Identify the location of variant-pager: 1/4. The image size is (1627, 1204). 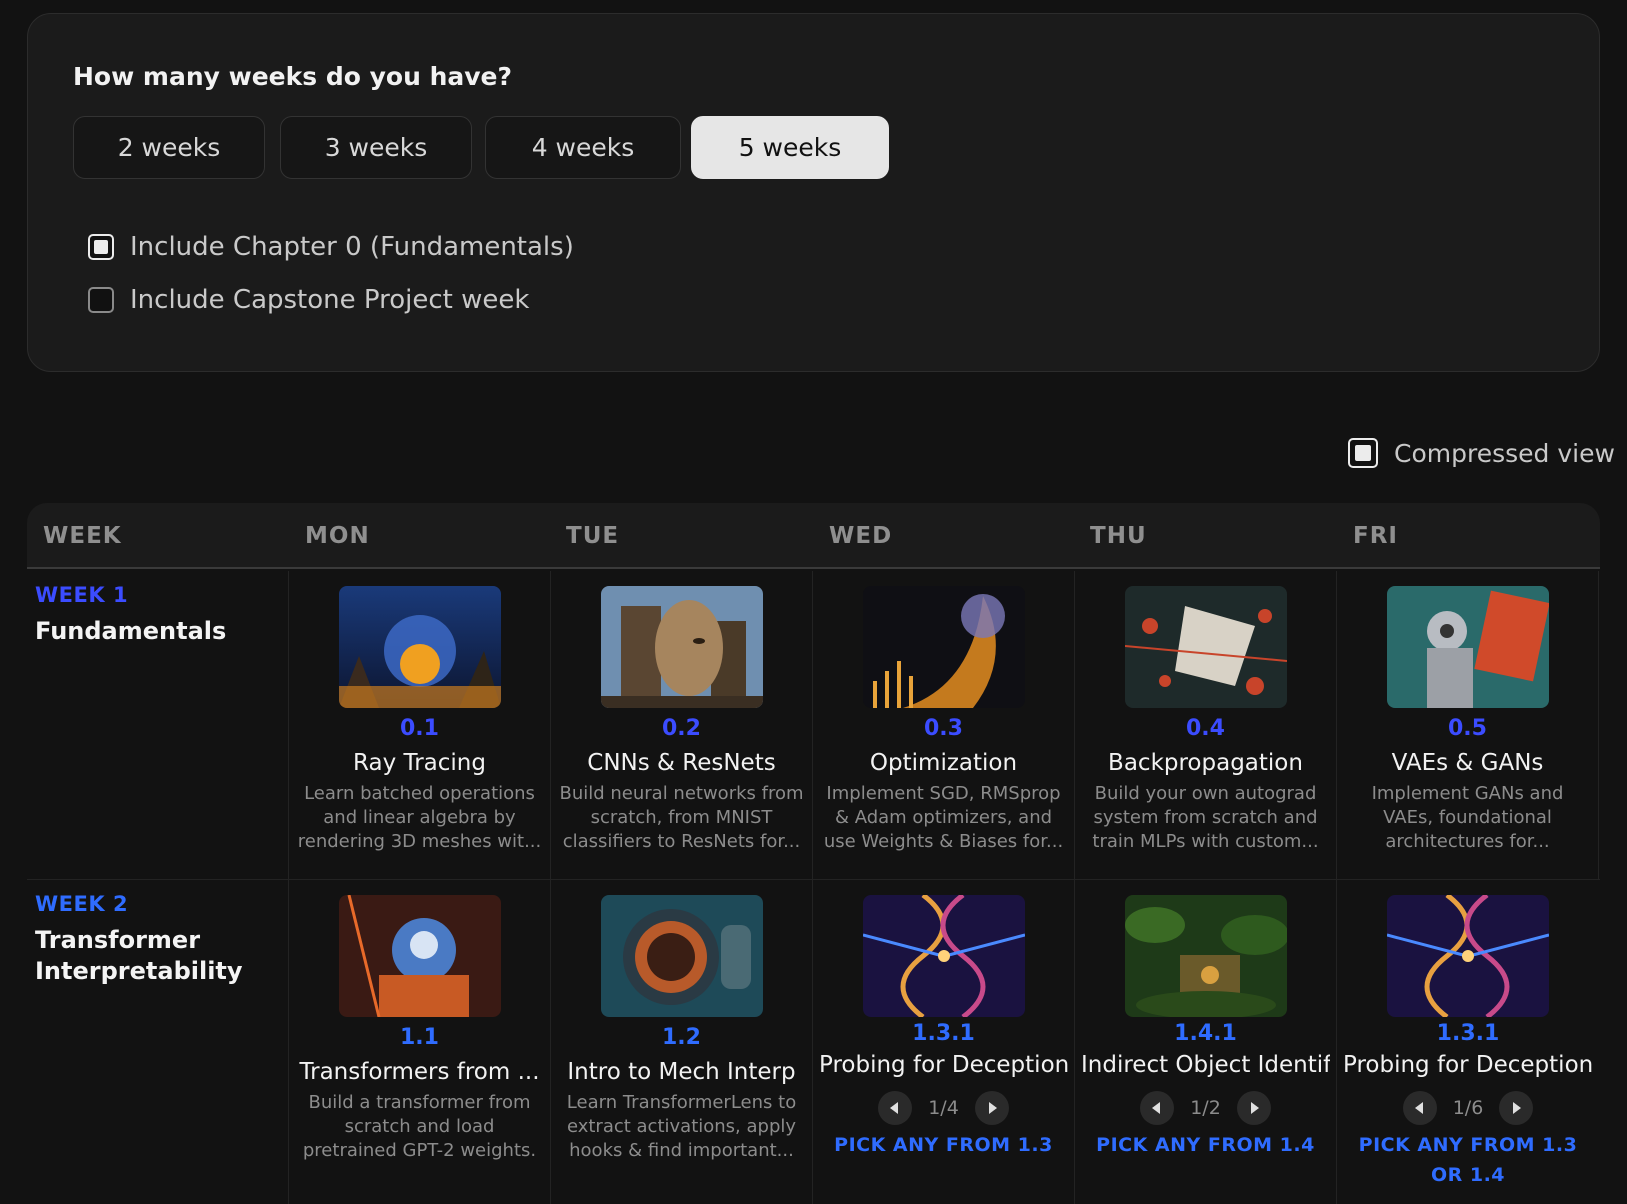
(943, 1108).